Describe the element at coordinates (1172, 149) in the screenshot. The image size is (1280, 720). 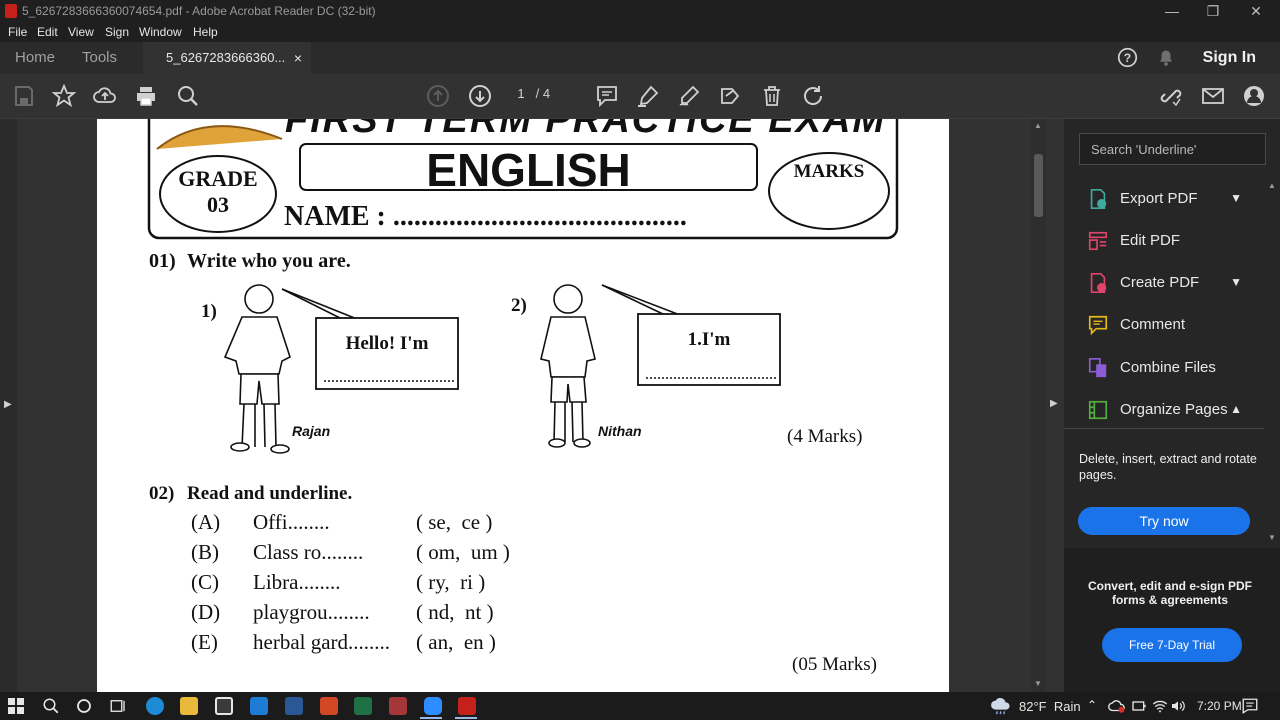
I see `tools-search-input: Search 'Underline'` at that location.